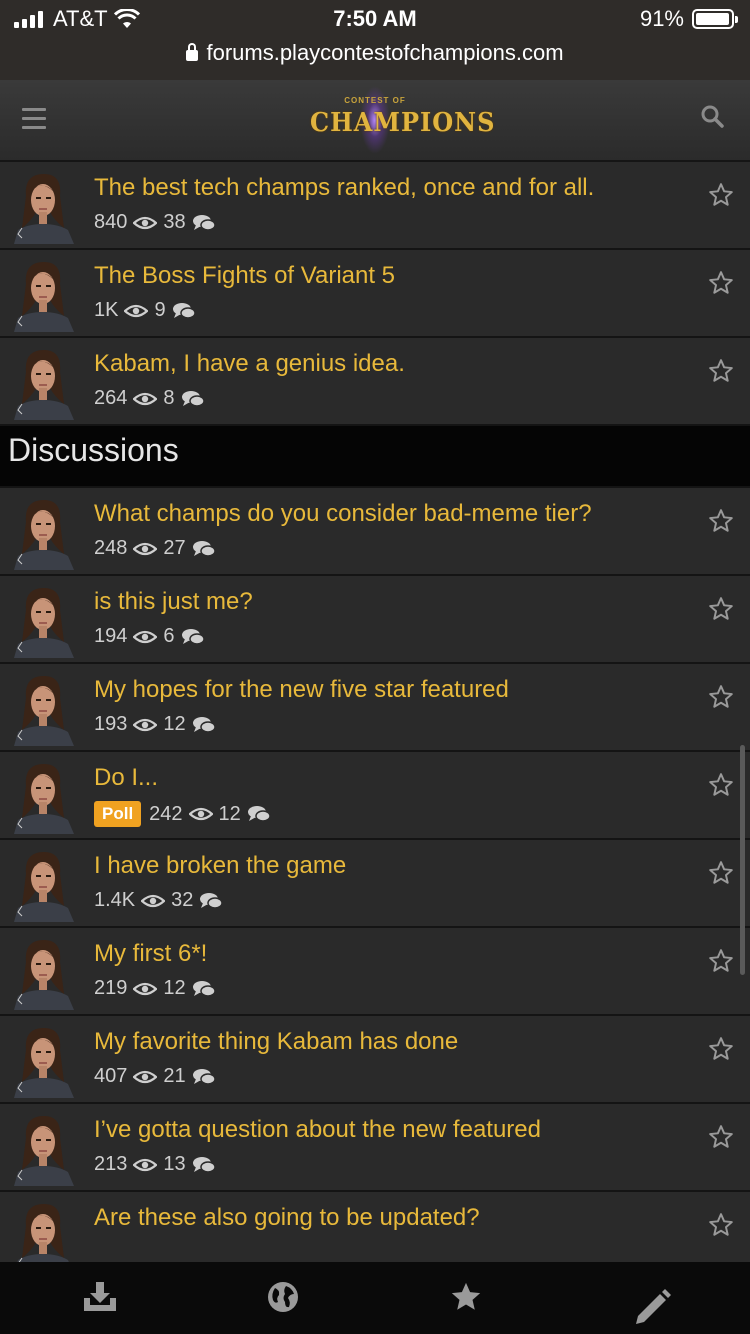 The width and height of the screenshot is (750, 1334). I want to click on site-logo: CONTEST OF CHAMPIONS, so click(403, 120).